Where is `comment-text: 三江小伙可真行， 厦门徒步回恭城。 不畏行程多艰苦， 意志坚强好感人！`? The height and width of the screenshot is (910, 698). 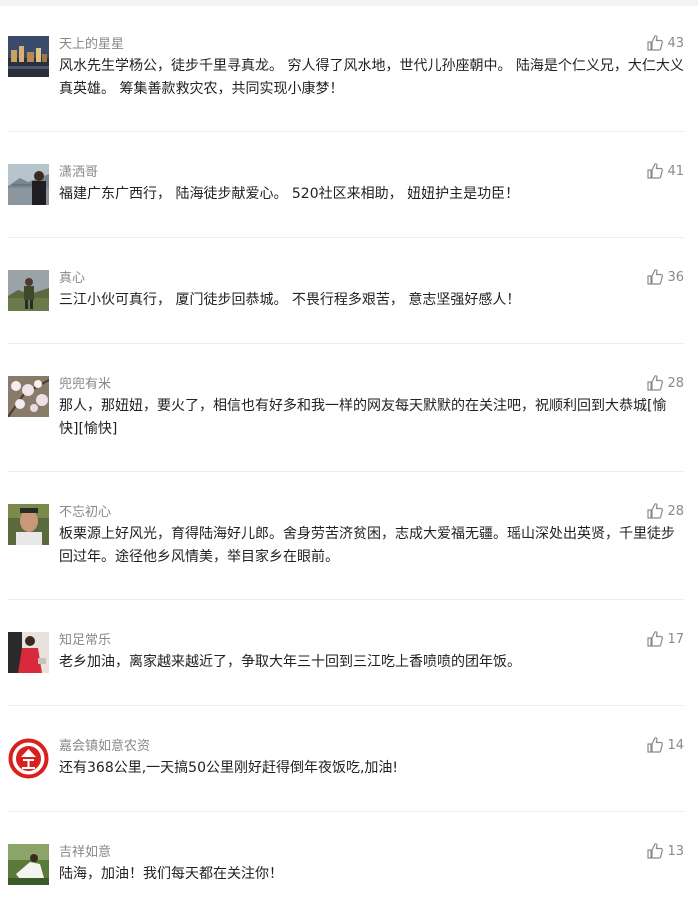 comment-text: 三江小伙可真行， 厦门徒步回恭城。 不畏行程多艰苦， 意志坚强好感人！ is located at coordinates (290, 300).